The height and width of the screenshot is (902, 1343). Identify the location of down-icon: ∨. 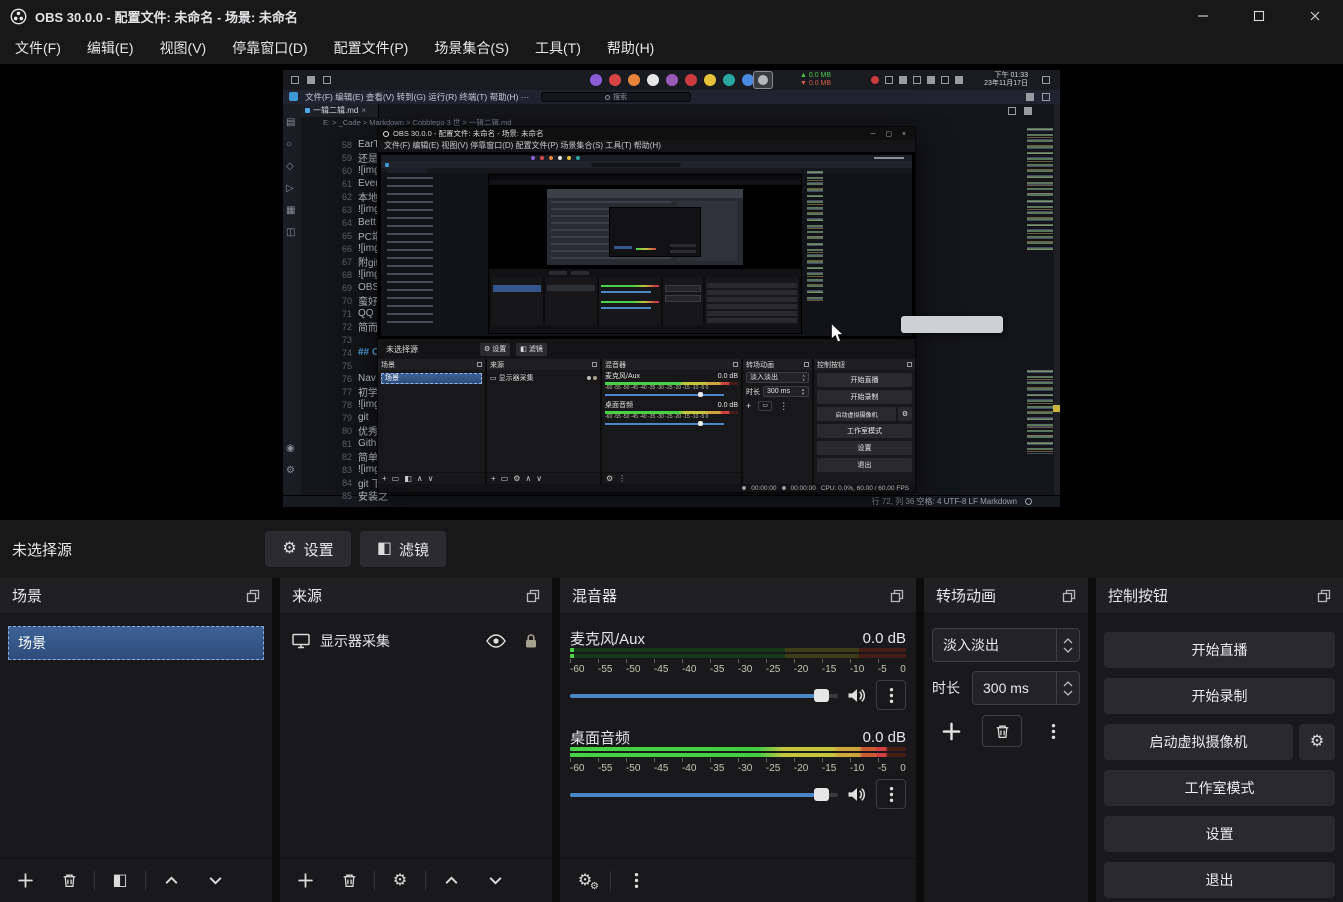
(539, 478).